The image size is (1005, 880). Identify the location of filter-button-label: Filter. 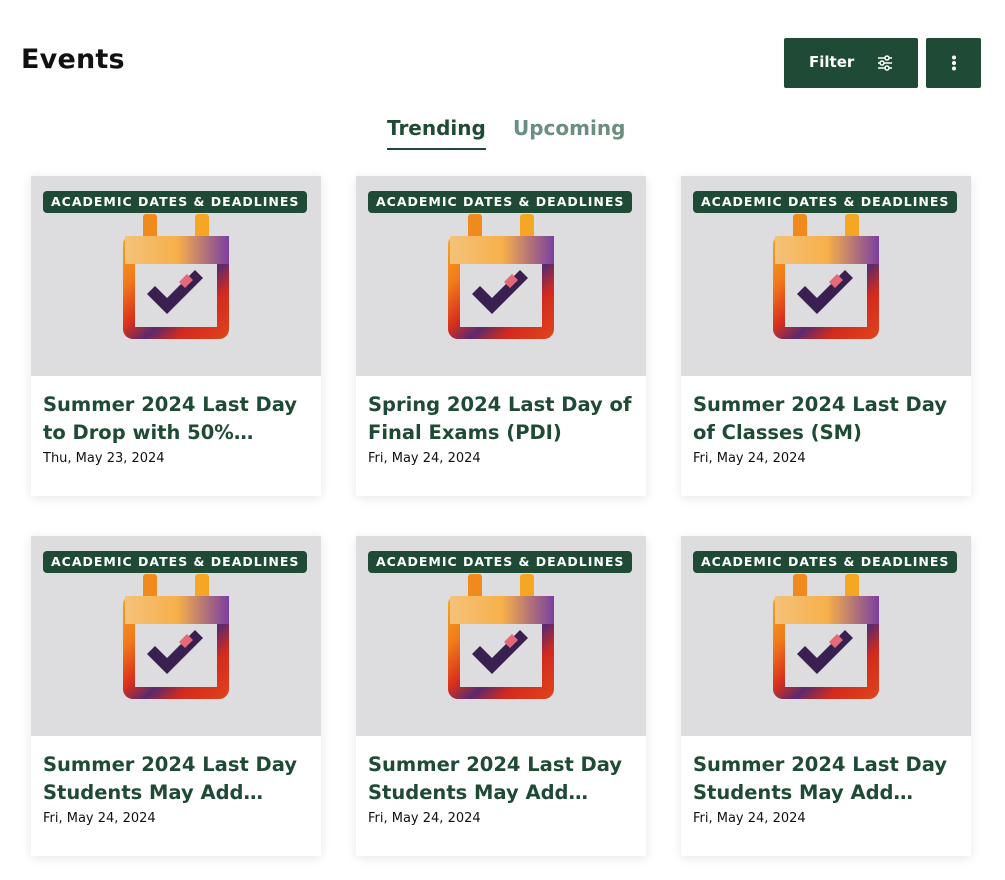
(832, 62).